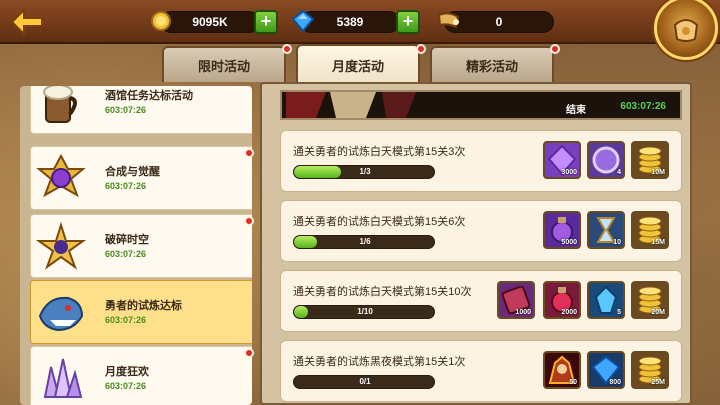  What do you see at coordinates (573, 382) in the screenshot?
I see `reward-count: 50` at bounding box center [573, 382].